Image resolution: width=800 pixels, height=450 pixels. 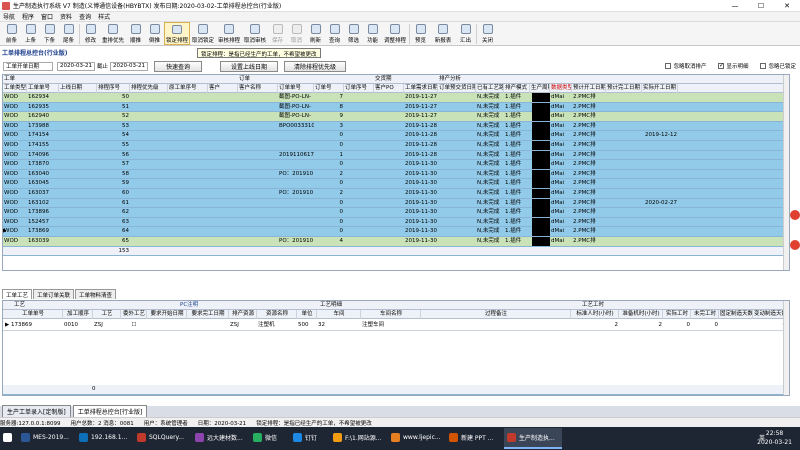 What do you see at coordinates (85, 16) in the screenshot?
I see `menu-query: 查询` at bounding box center [85, 16].